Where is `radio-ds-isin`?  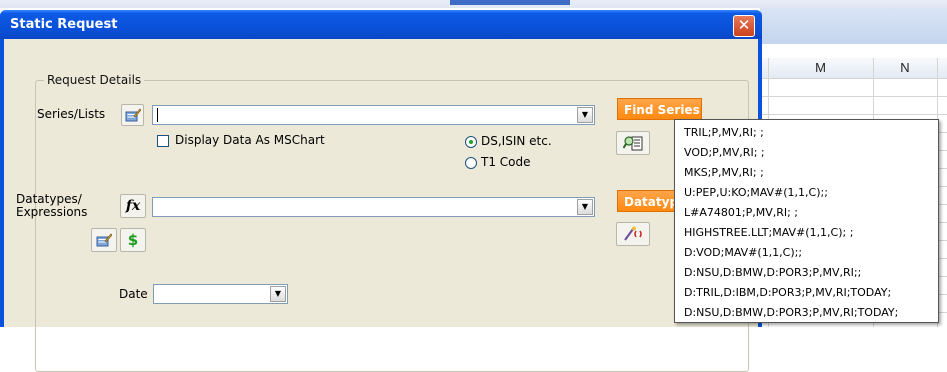
radio-ds-isin is located at coordinates (471, 142).